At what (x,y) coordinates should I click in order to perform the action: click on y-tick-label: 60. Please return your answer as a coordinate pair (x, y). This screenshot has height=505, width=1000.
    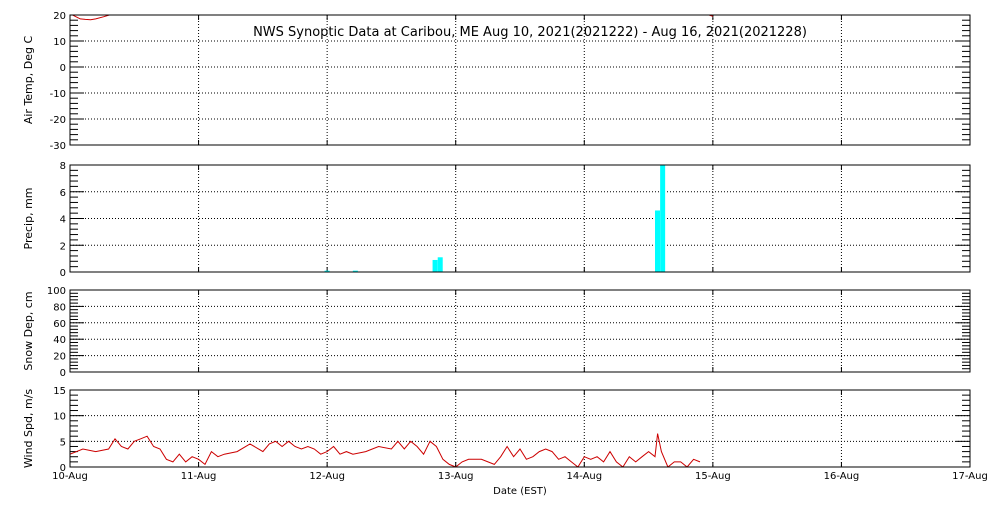
    Looking at the image, I should click on (59, 324).